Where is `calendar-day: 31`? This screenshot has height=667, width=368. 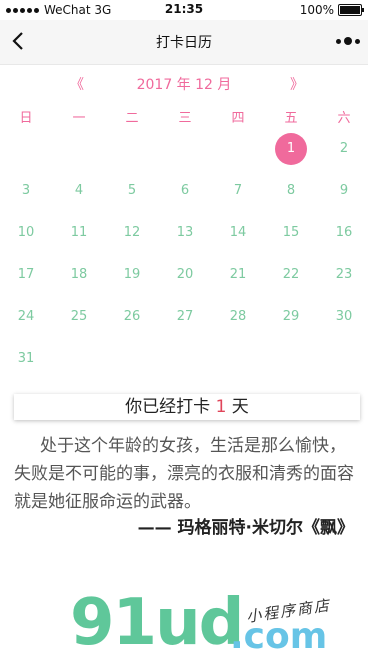 calendar-day: 31 is located at coordinates (26, 359).